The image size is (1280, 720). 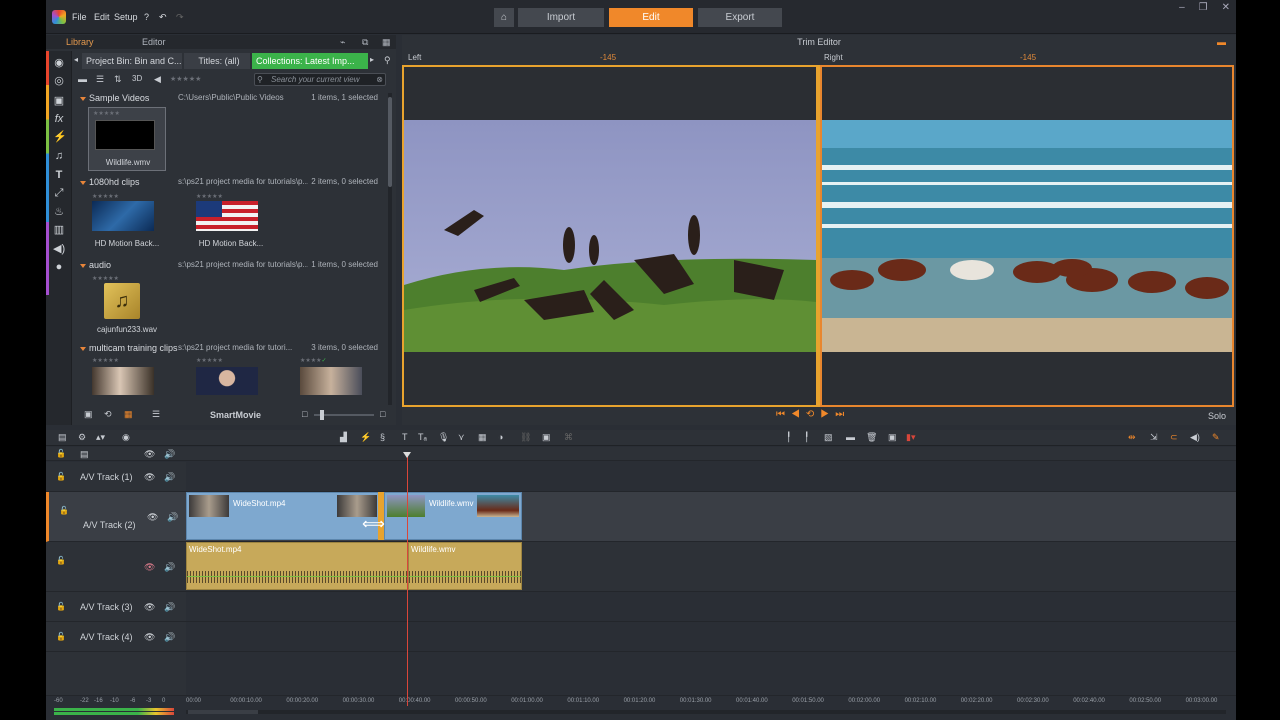 What do you see at coordinates (118, 79) in the screenshot?
I see `sort-icon: ⇅` at bounding box center [118, 79].